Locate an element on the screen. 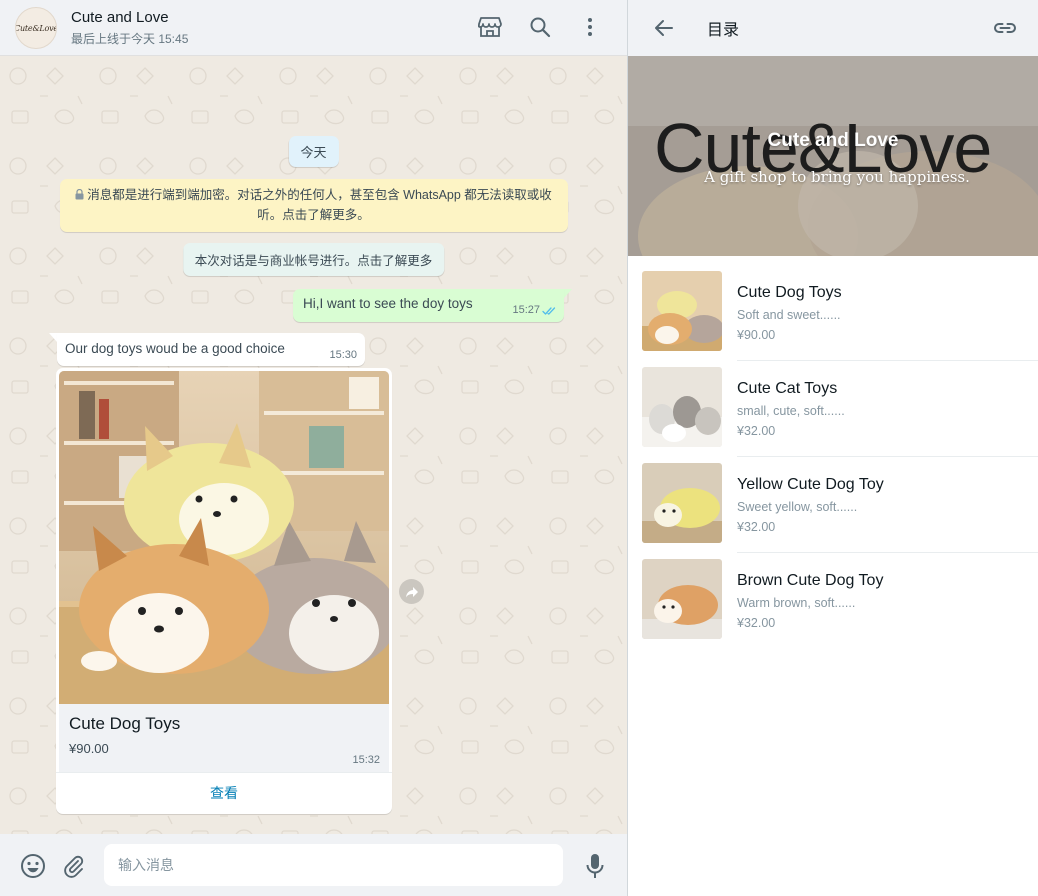 The height and width of the screenshot is (896, 1038). item-price: ¥90.00 is located at coordinates (756, 335).